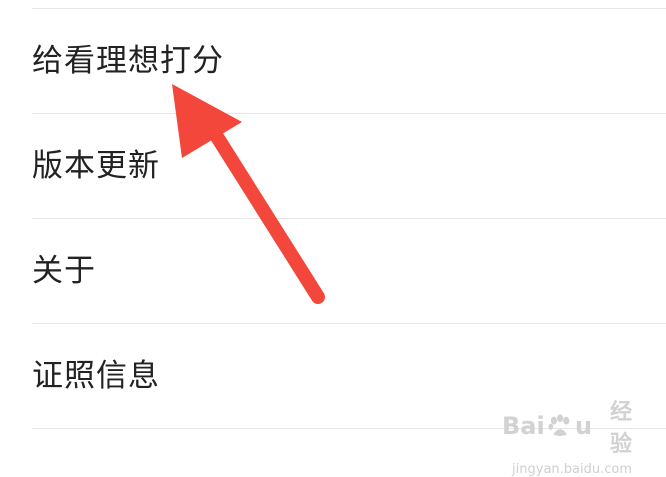 The height and width of the screenshot is (477, 666). Describe the element at coordinates (620, 428) in the screenshot. I see `watermark-brand-cn: 经验` at that location.